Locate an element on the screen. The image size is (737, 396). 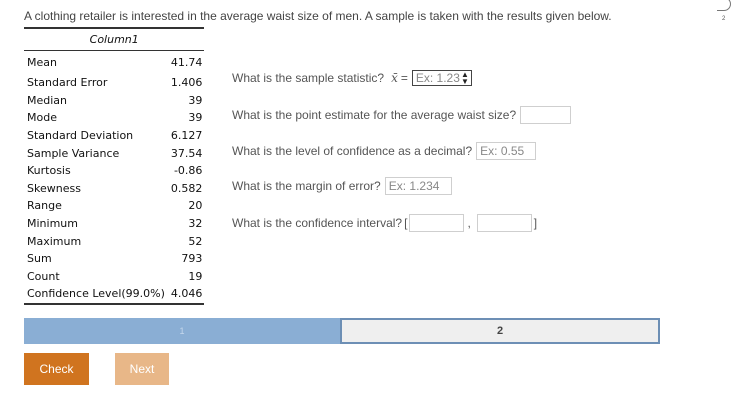
sample-statistic-input: Ex: 1.23 ▲ ▼ is located at coordinates (441, 78).